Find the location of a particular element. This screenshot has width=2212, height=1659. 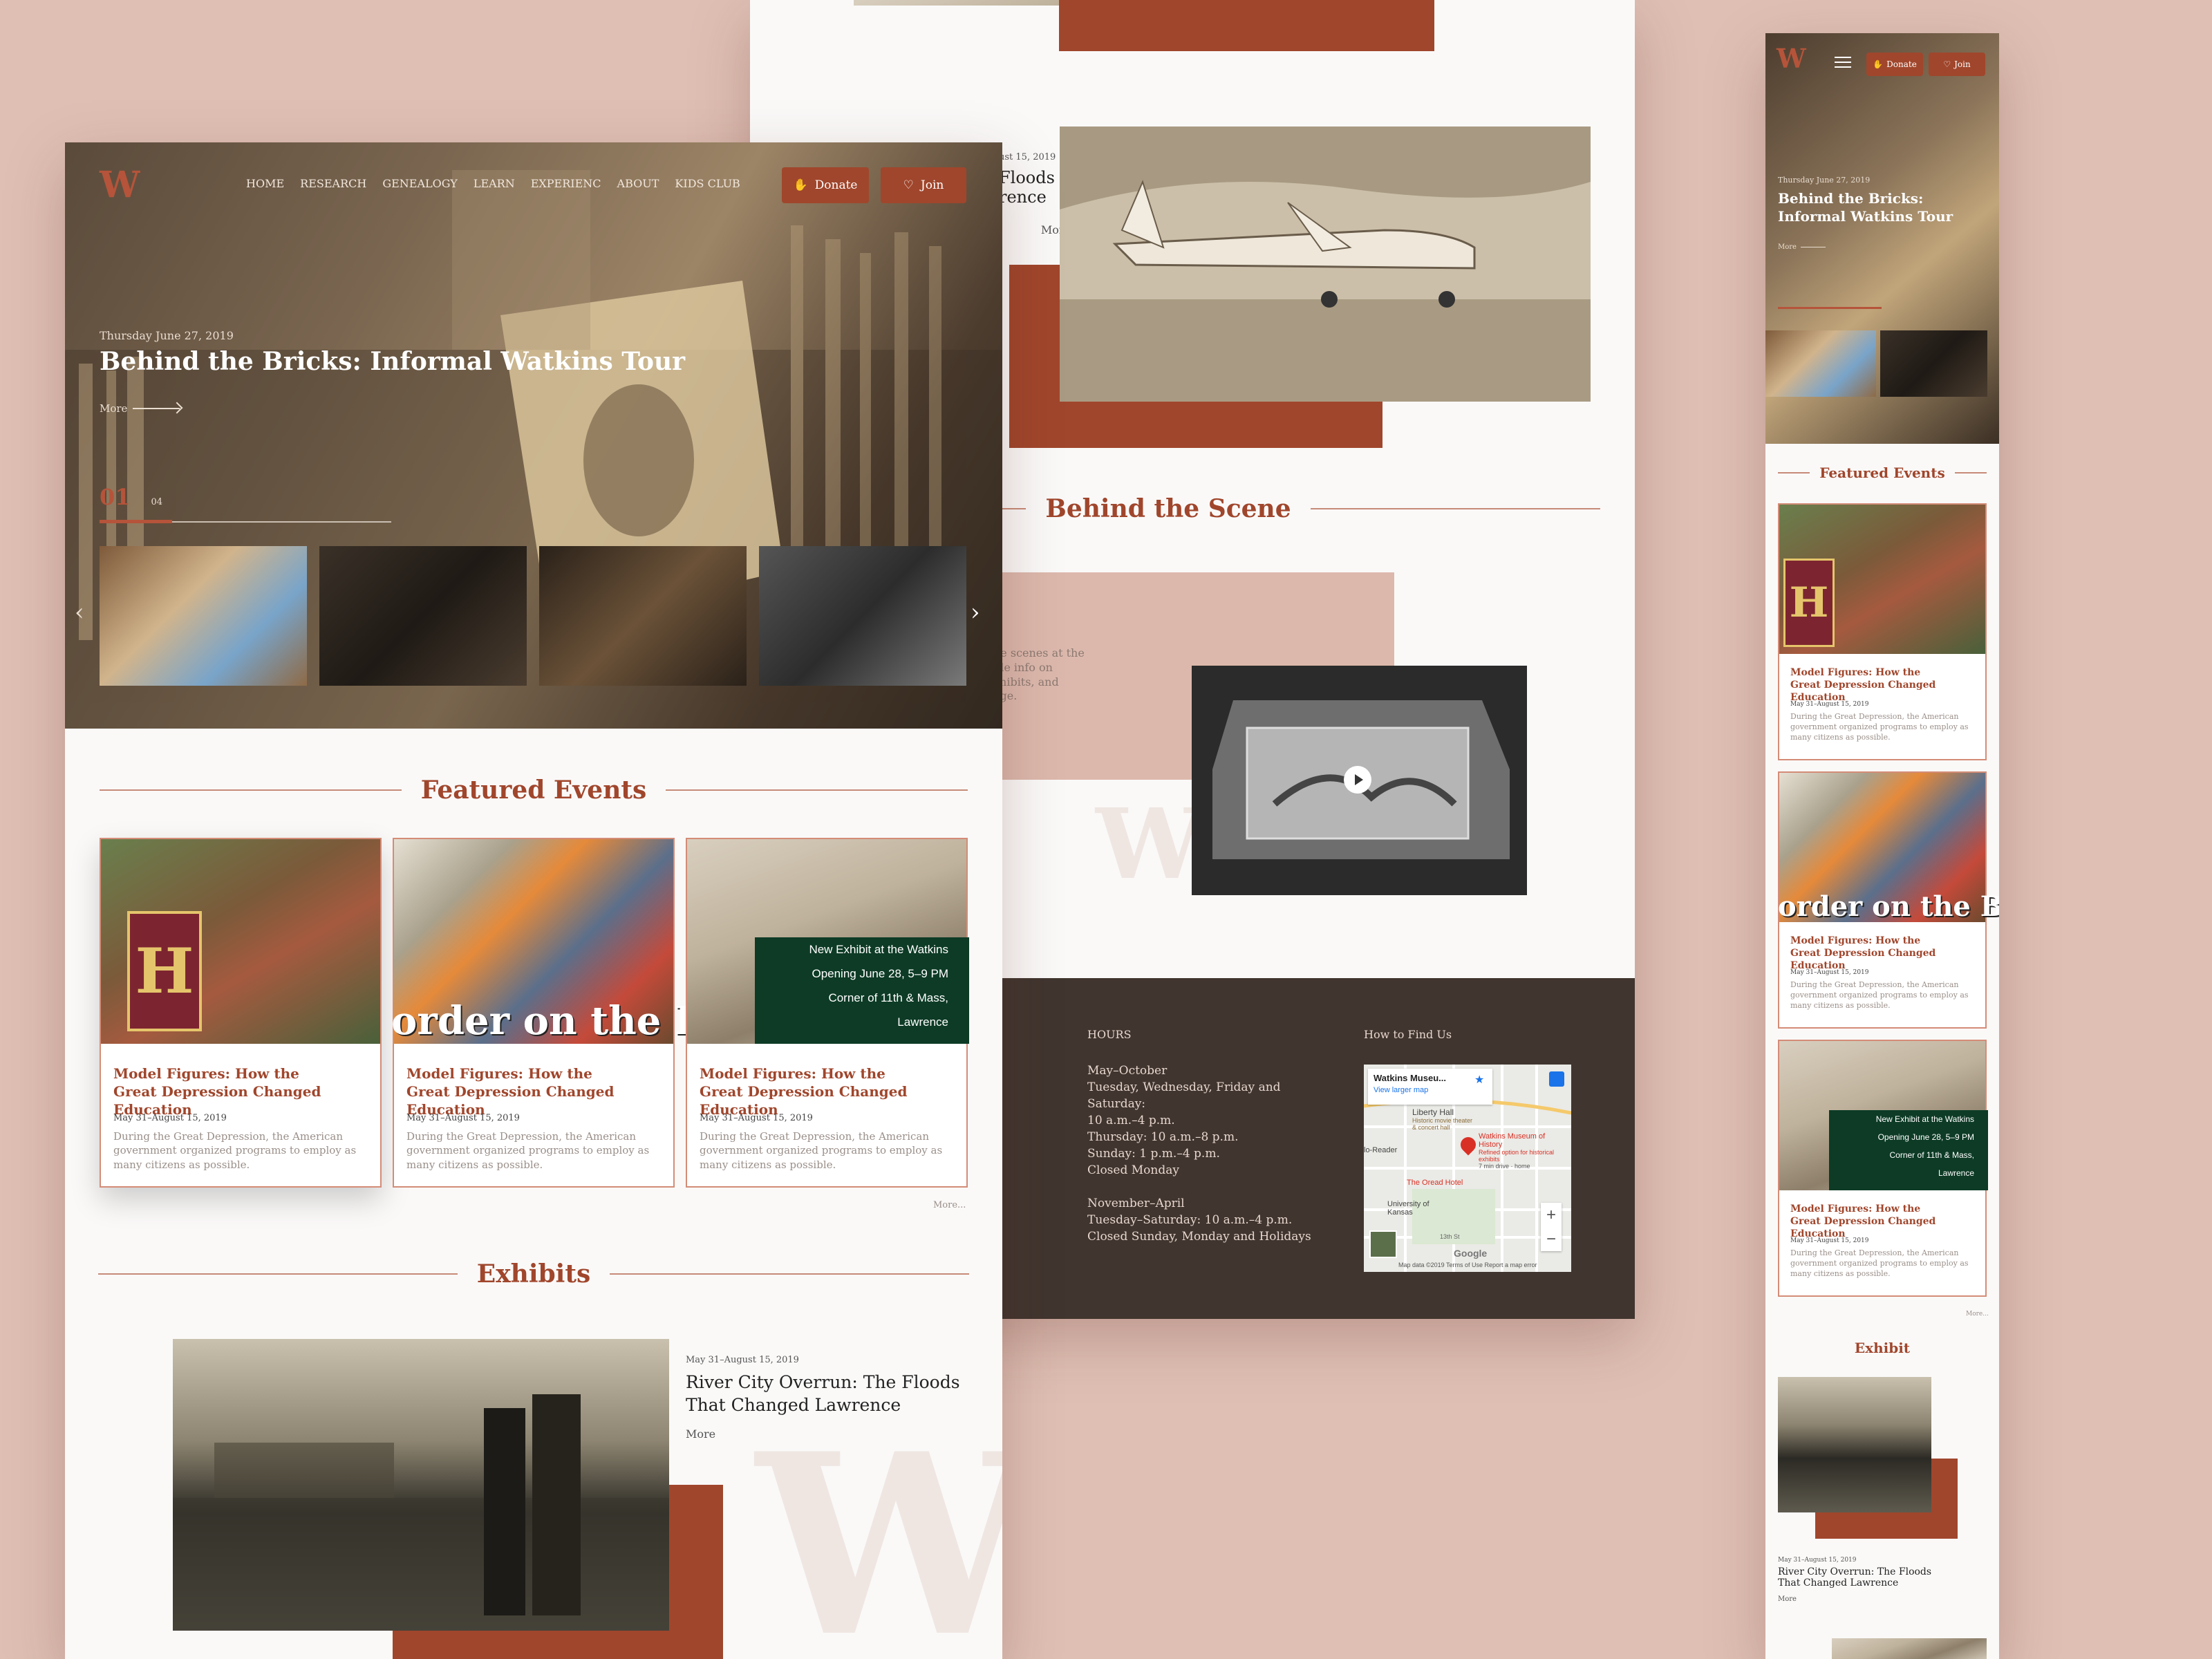

hours-line: Closed Sunday, Monday and Holidays is located at coordinates (1199, 1237).